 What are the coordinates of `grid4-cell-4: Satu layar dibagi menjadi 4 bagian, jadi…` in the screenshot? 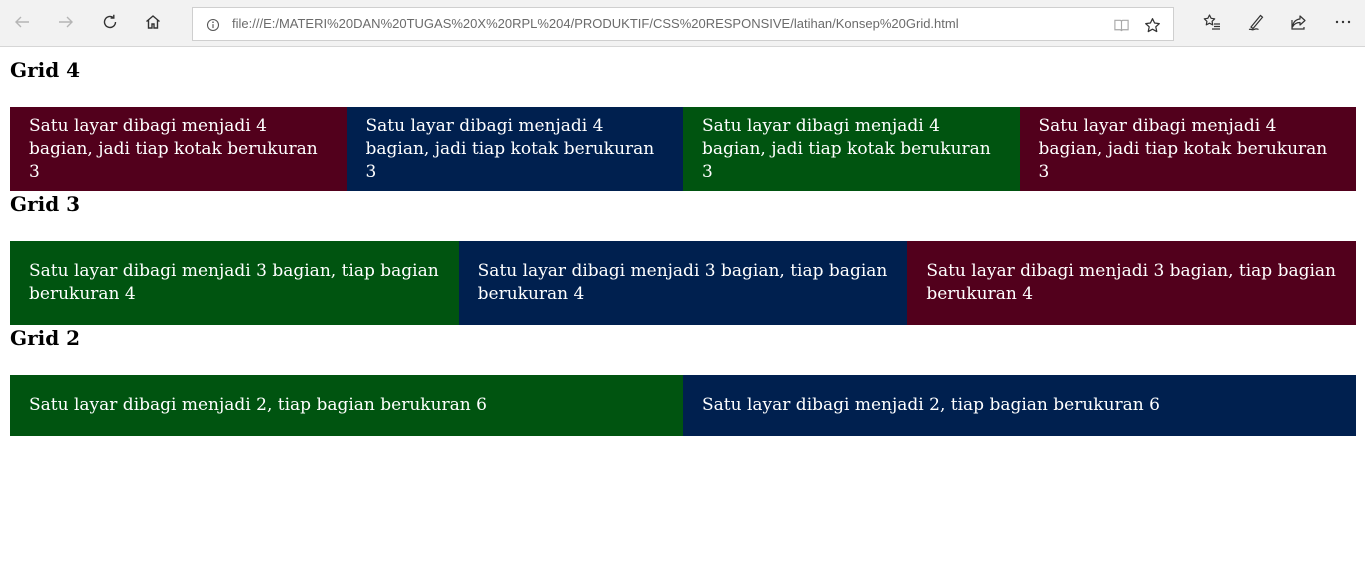 It's located at (1187, 149).